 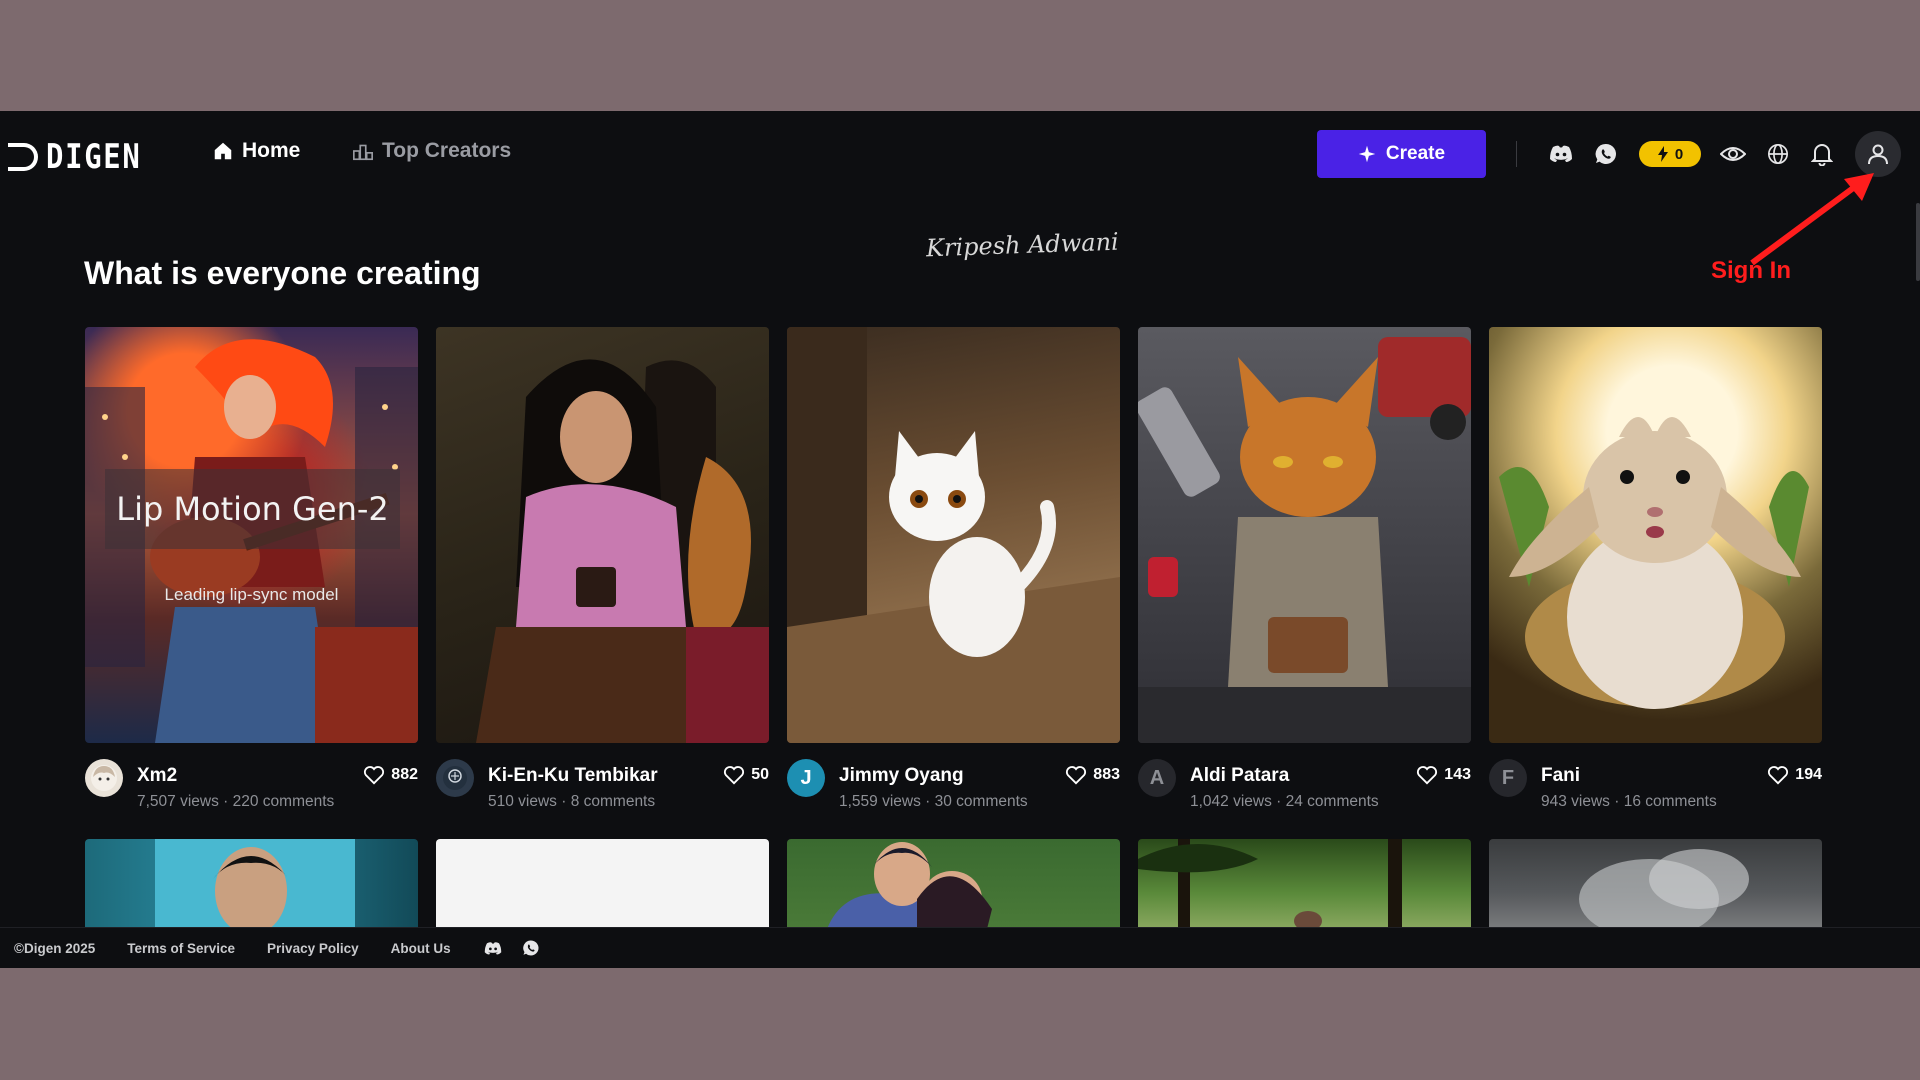 I want to click on create-button: Create, so click(x=1401, y=154).